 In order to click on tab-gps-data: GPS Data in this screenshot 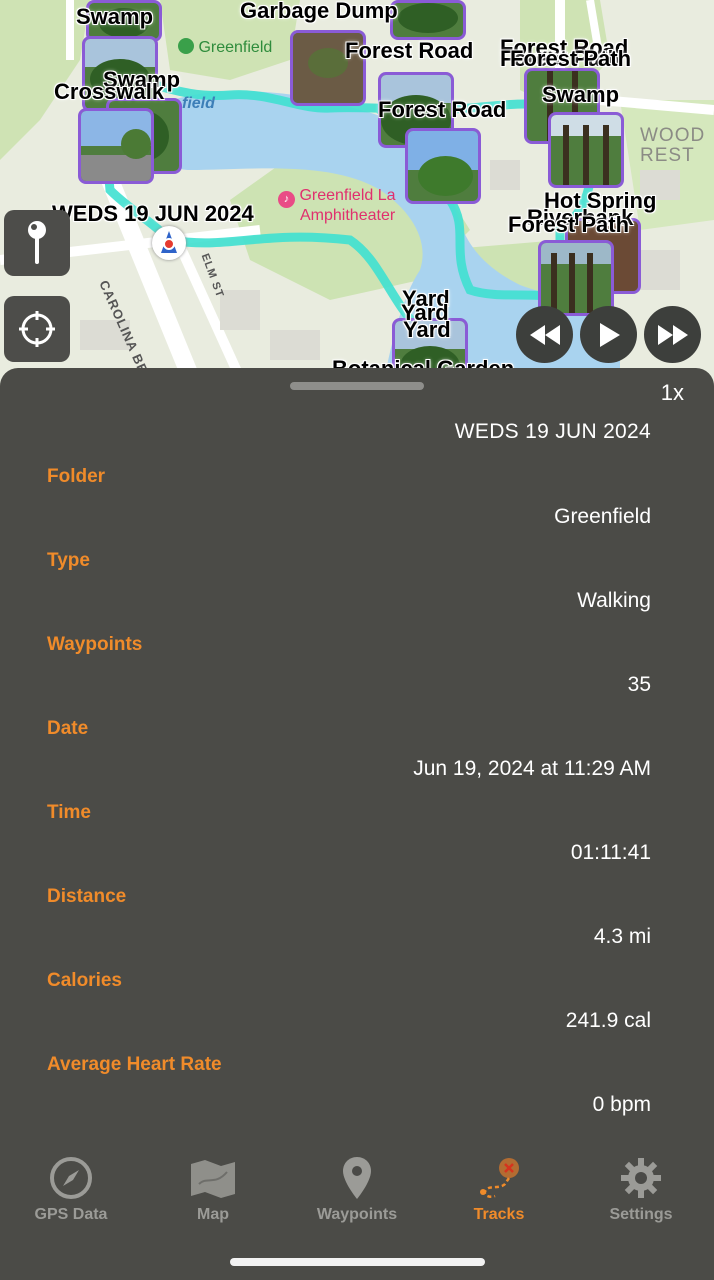, I will do `click(71, 1186)`.